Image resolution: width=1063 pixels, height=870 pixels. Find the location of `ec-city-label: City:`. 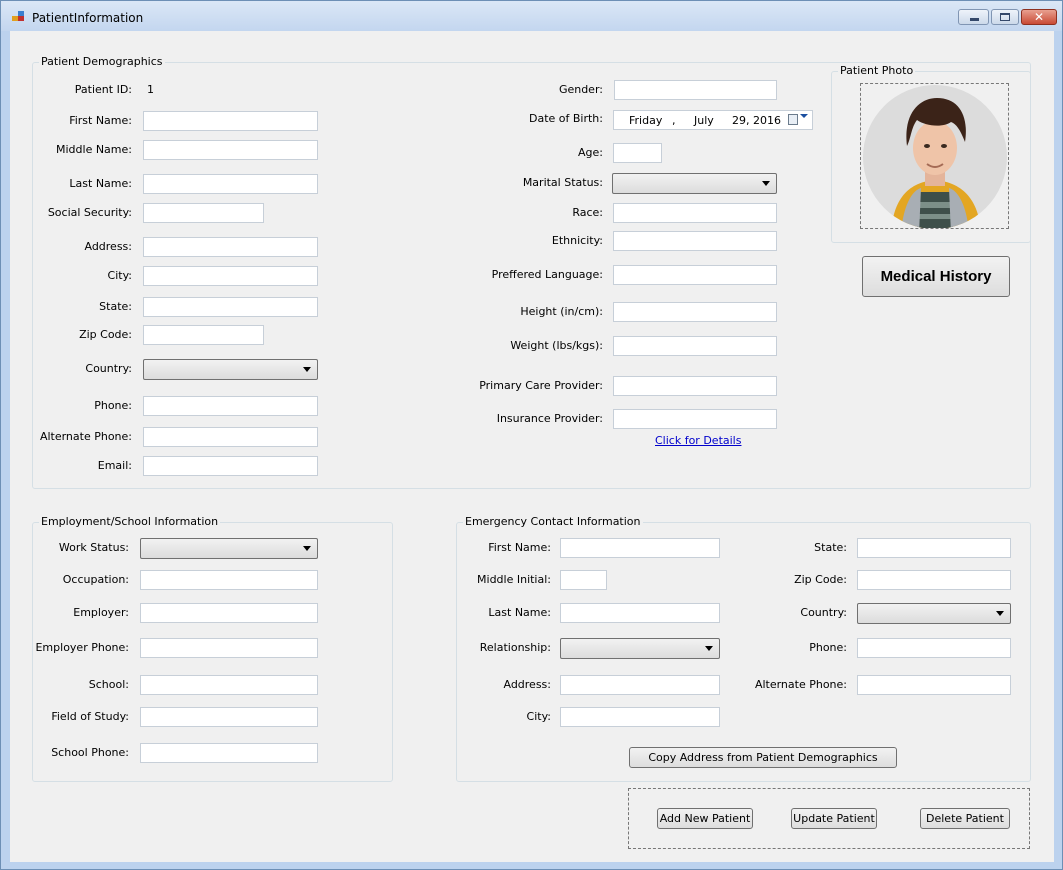

ec-city-label: City: is located at coordinates (538, 716).